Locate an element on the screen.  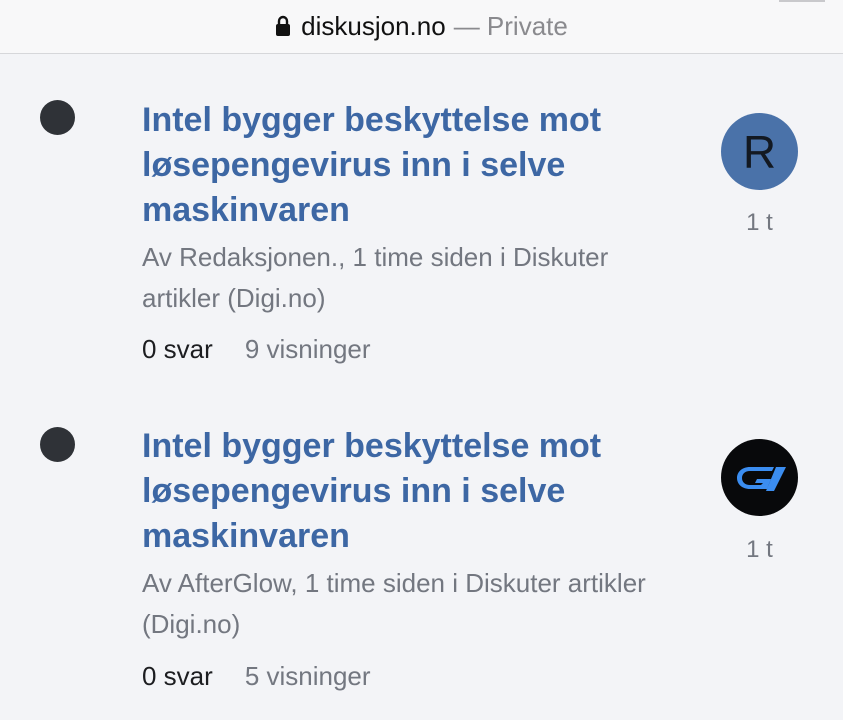
avatar-letter: R is located at coordinates (759, 151).